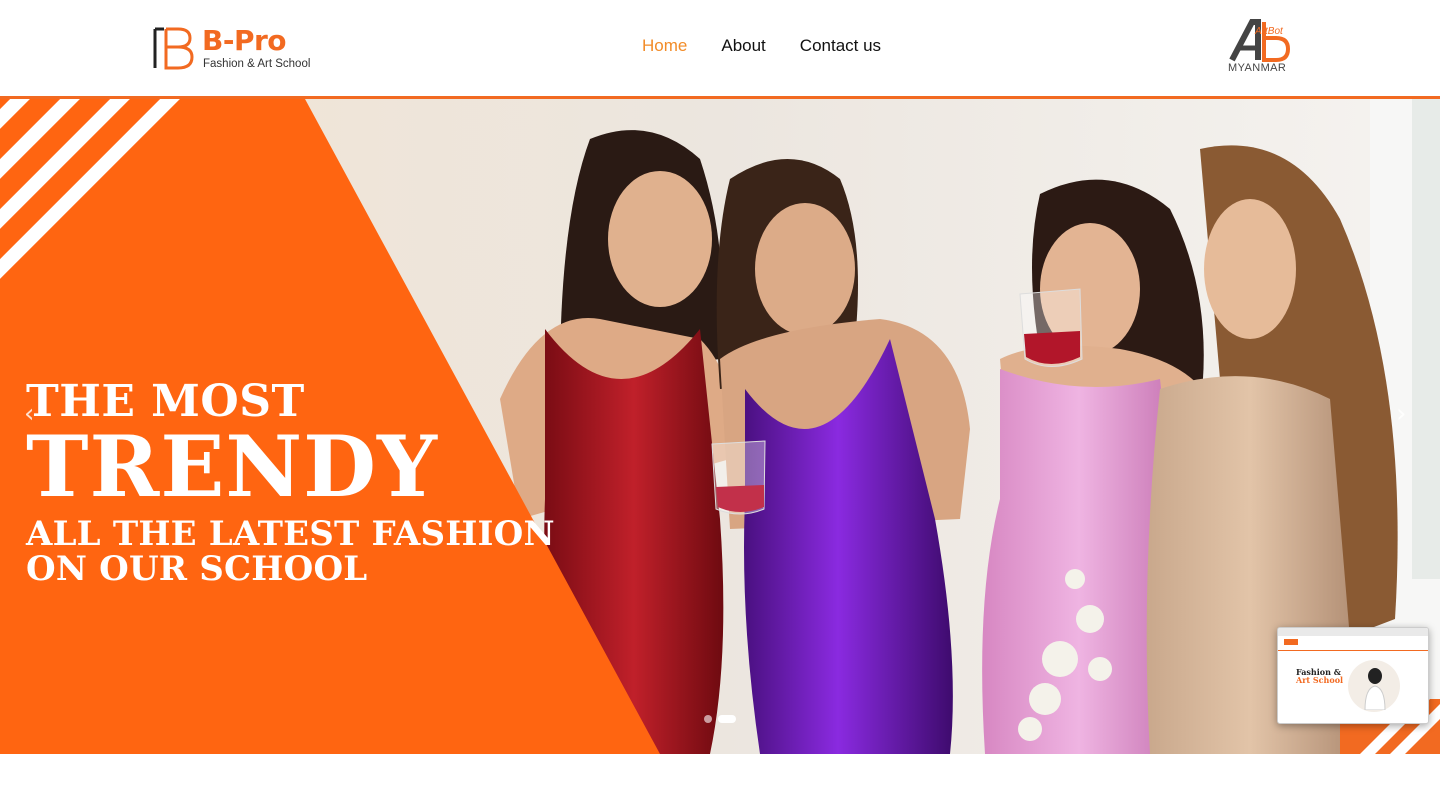 This screenshot has height=787, width=1440. Describe the element at coordinates (1320, 680) in the screenshot. I see `thumbnail-title-line-2: Art School` at that location.